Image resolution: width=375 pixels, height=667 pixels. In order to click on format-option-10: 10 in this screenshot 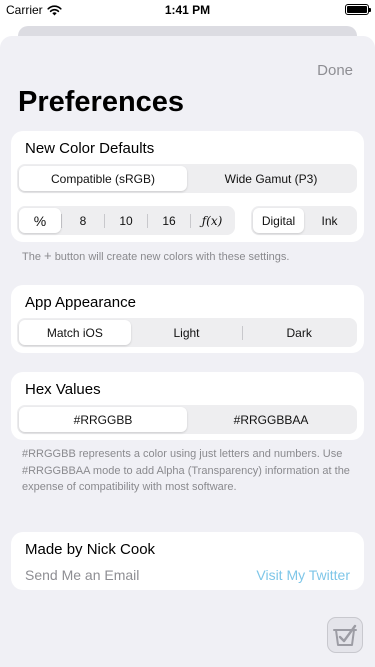, I will do `click(126, 220)`.